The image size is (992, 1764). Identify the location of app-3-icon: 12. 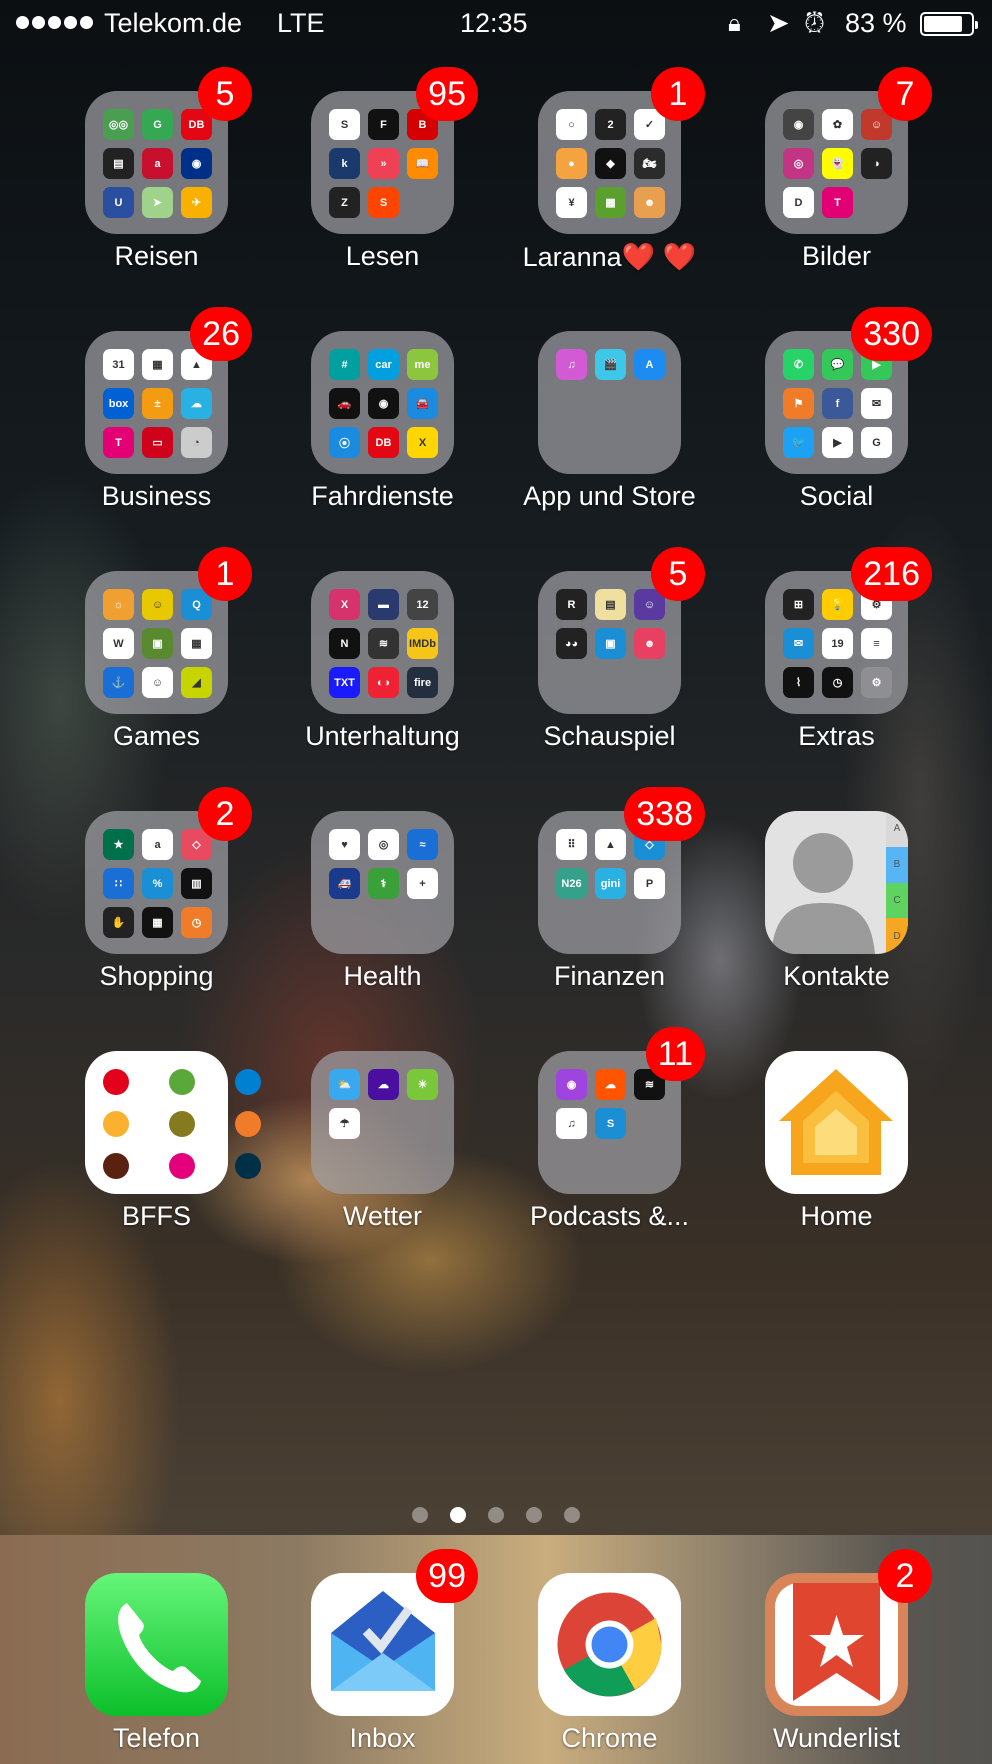
(422, 604).